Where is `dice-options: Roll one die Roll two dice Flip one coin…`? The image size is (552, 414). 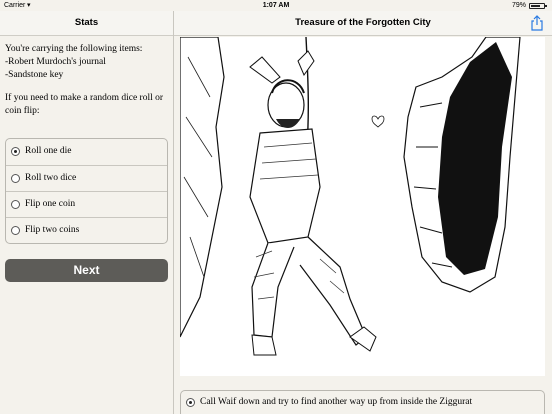
dice-options: Roll one die Roll two dice Flip one coin… is located at coordinates (86, 191).